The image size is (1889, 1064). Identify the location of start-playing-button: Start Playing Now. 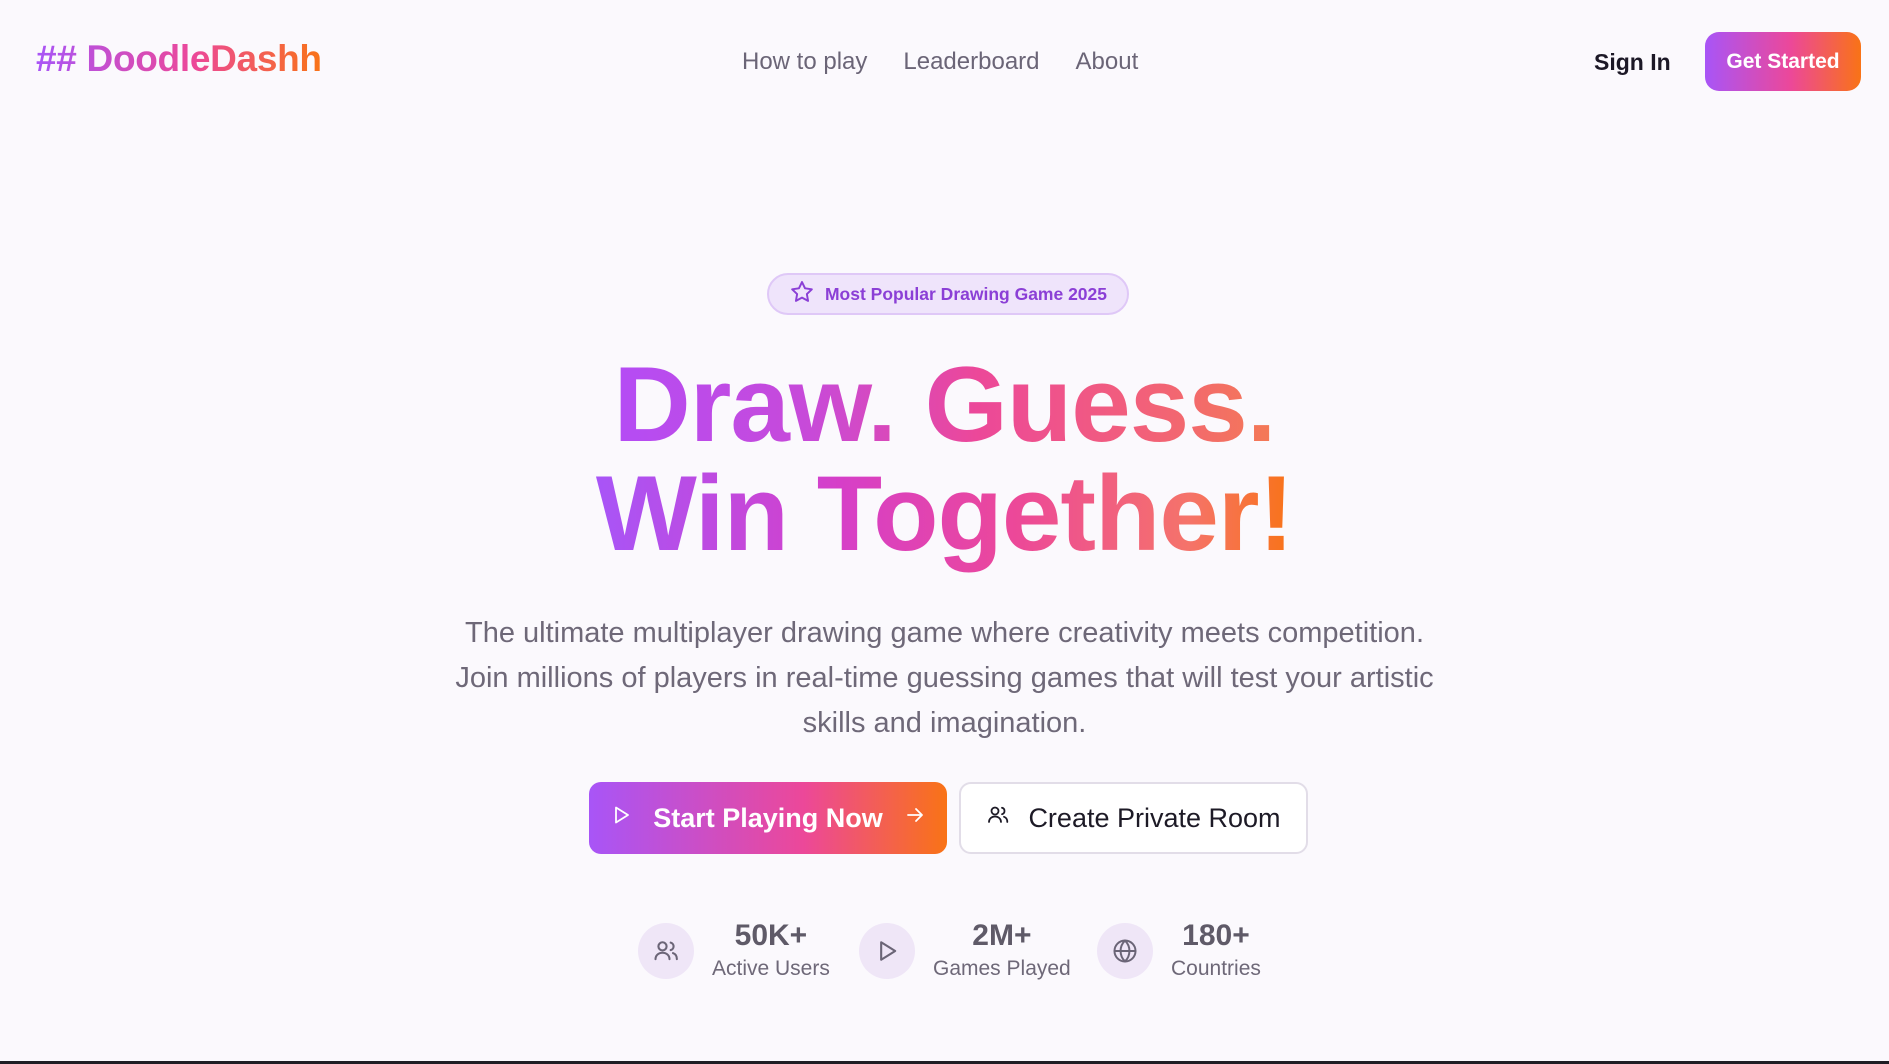
(768, 818).